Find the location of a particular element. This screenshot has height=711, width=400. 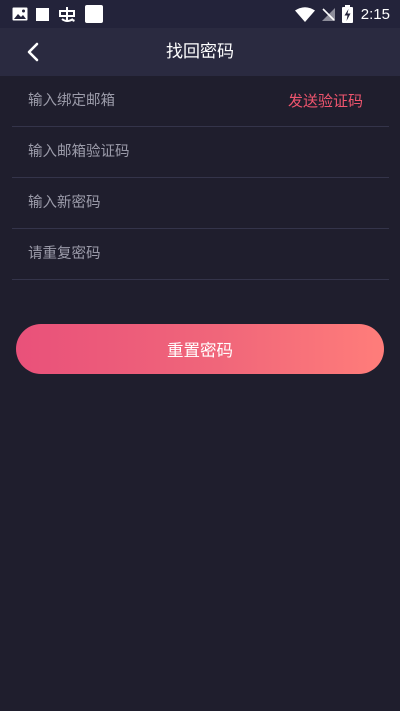

nav-bar: 找回密码 is located at coordinates (200, 52).